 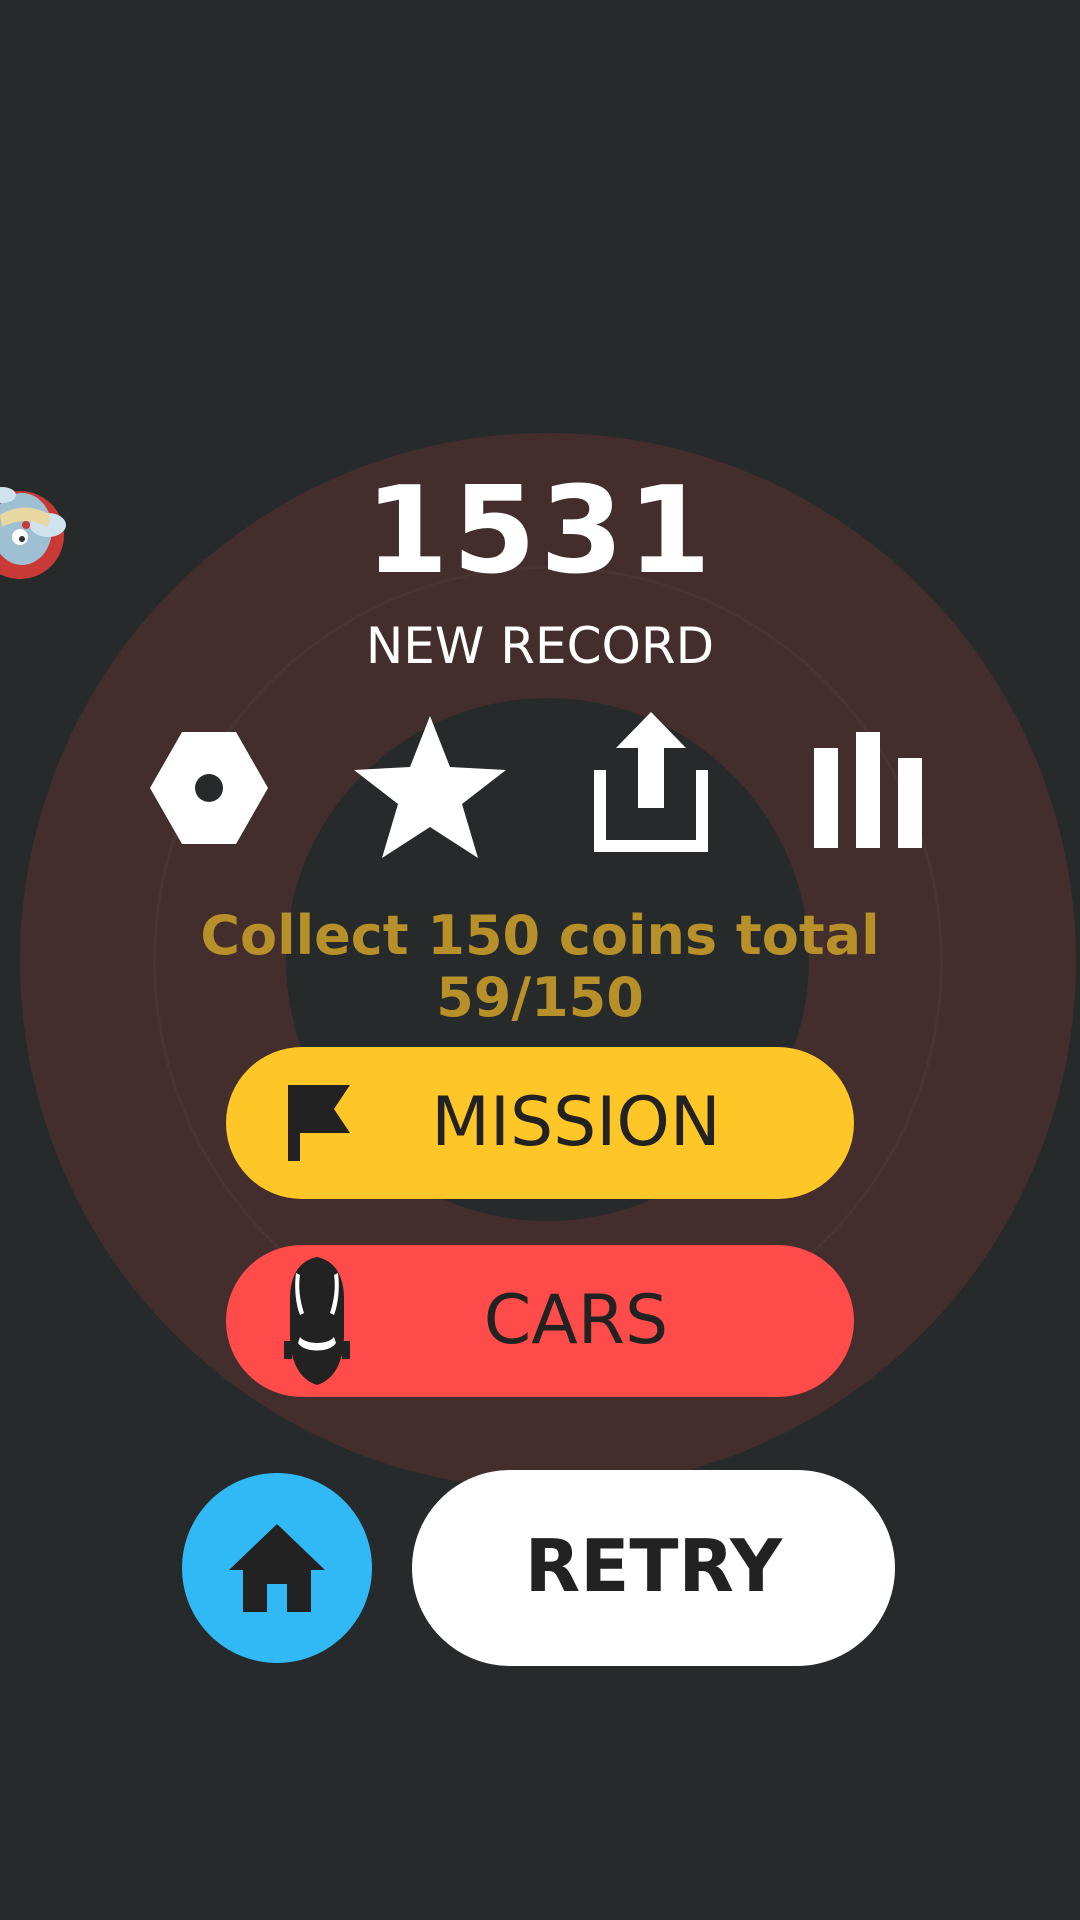 I want to click on new-record-label: NEW RECORD, so click(x=540, y=646).